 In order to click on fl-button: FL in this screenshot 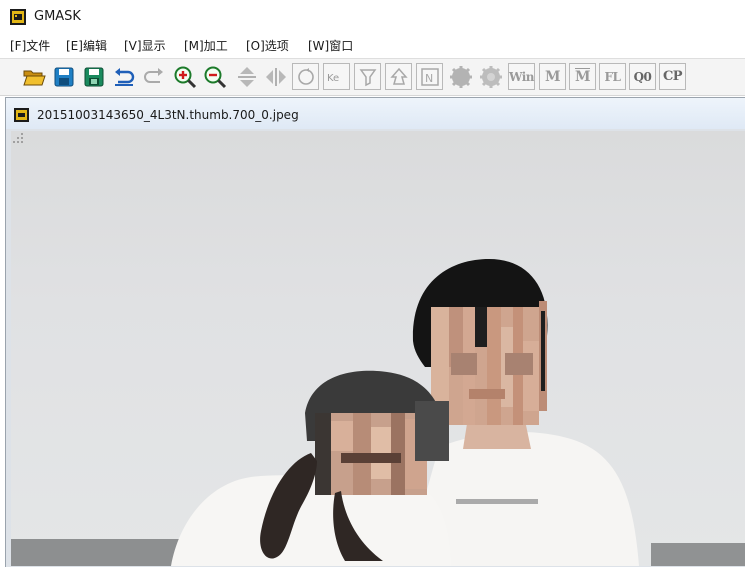, I will do `click(612, 76)`.